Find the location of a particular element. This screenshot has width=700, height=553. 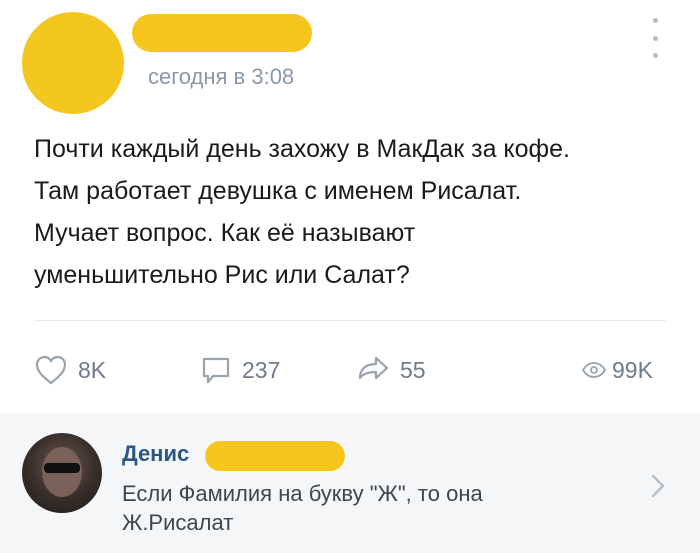

chevron-right-icon is located at coordinates (658, 486).